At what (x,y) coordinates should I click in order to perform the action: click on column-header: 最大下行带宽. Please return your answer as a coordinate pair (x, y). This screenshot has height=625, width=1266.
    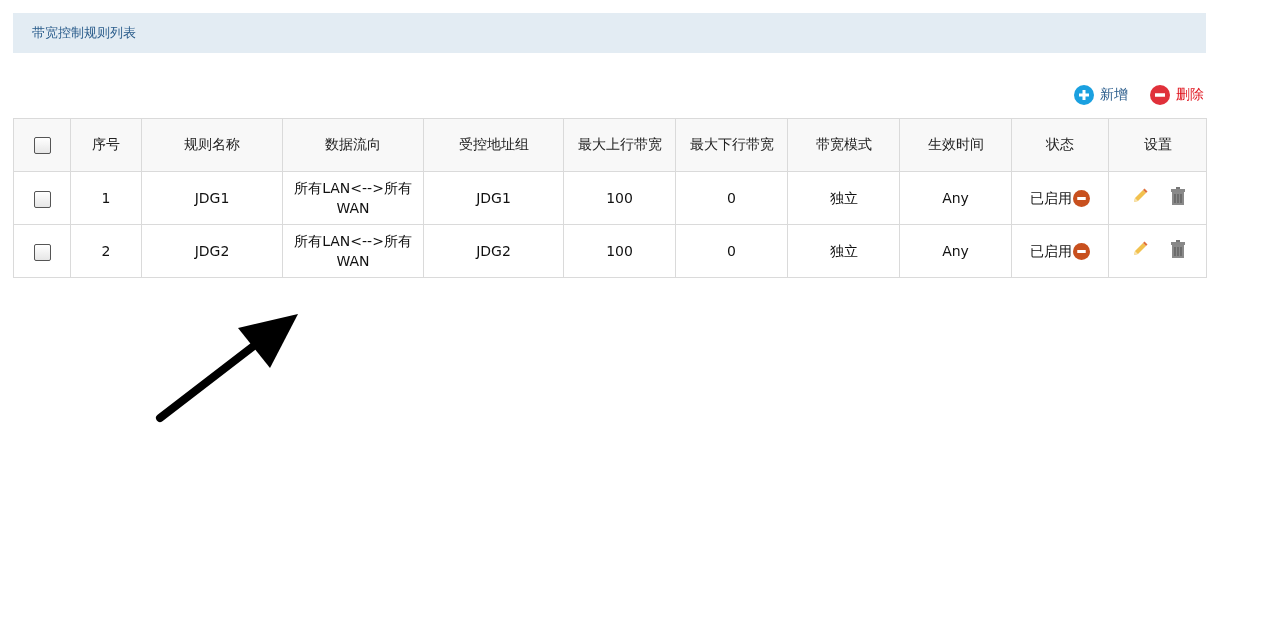
    Looking at the image, I should click on (731, 145).